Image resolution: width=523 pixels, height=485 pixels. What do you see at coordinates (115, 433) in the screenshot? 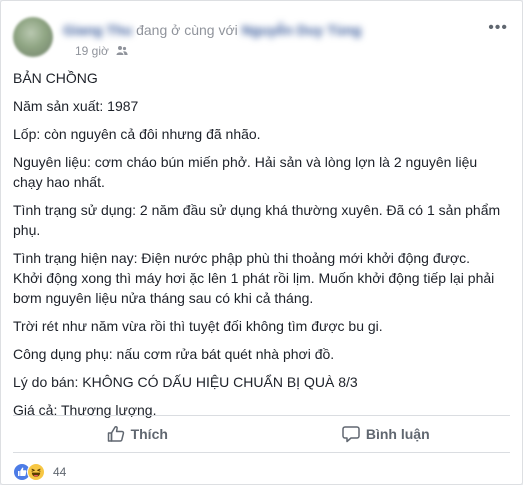
I see `thumbs-up-icon` at bounding box center [115, 433].